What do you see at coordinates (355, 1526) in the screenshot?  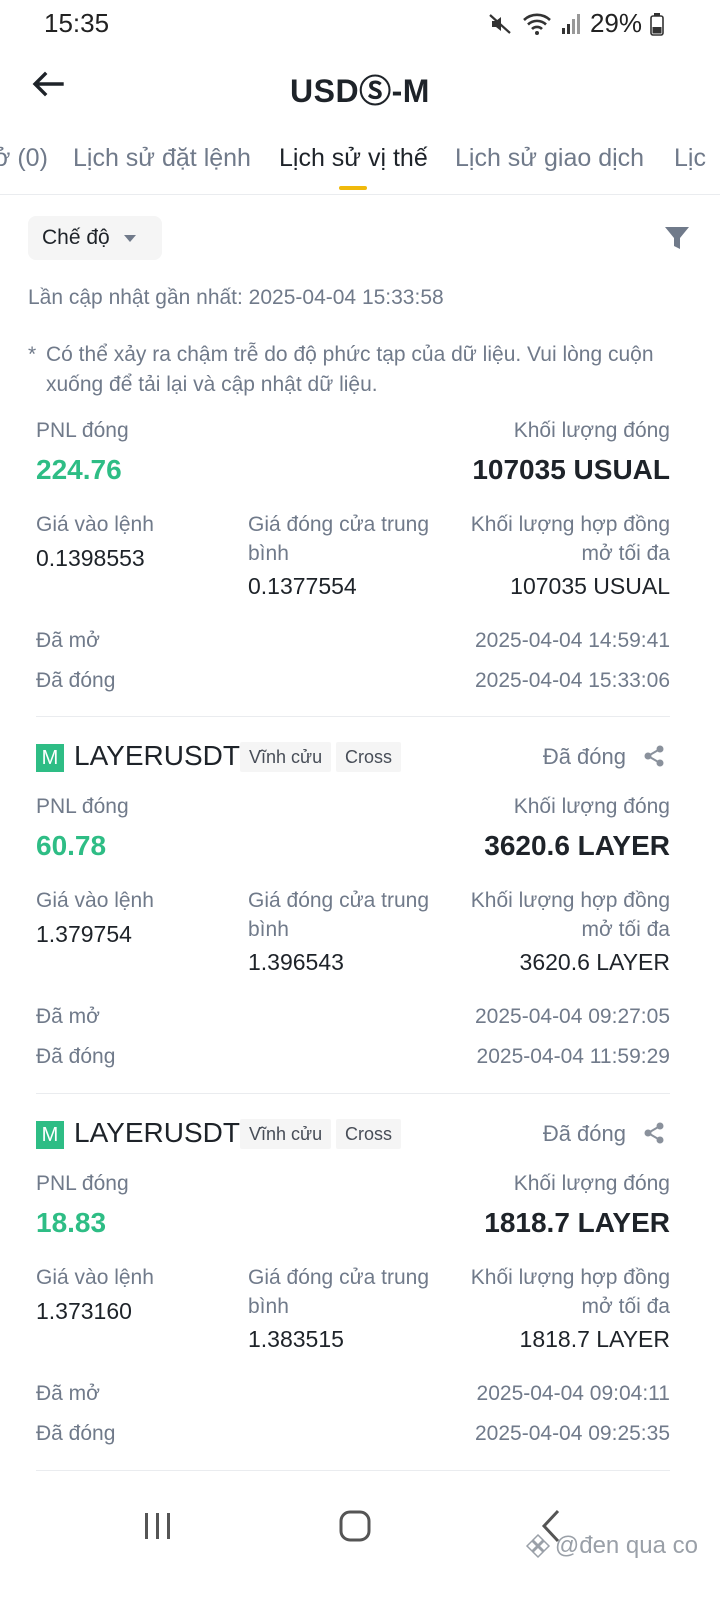 I see `home-icon` at bounding box center [355, 1526].